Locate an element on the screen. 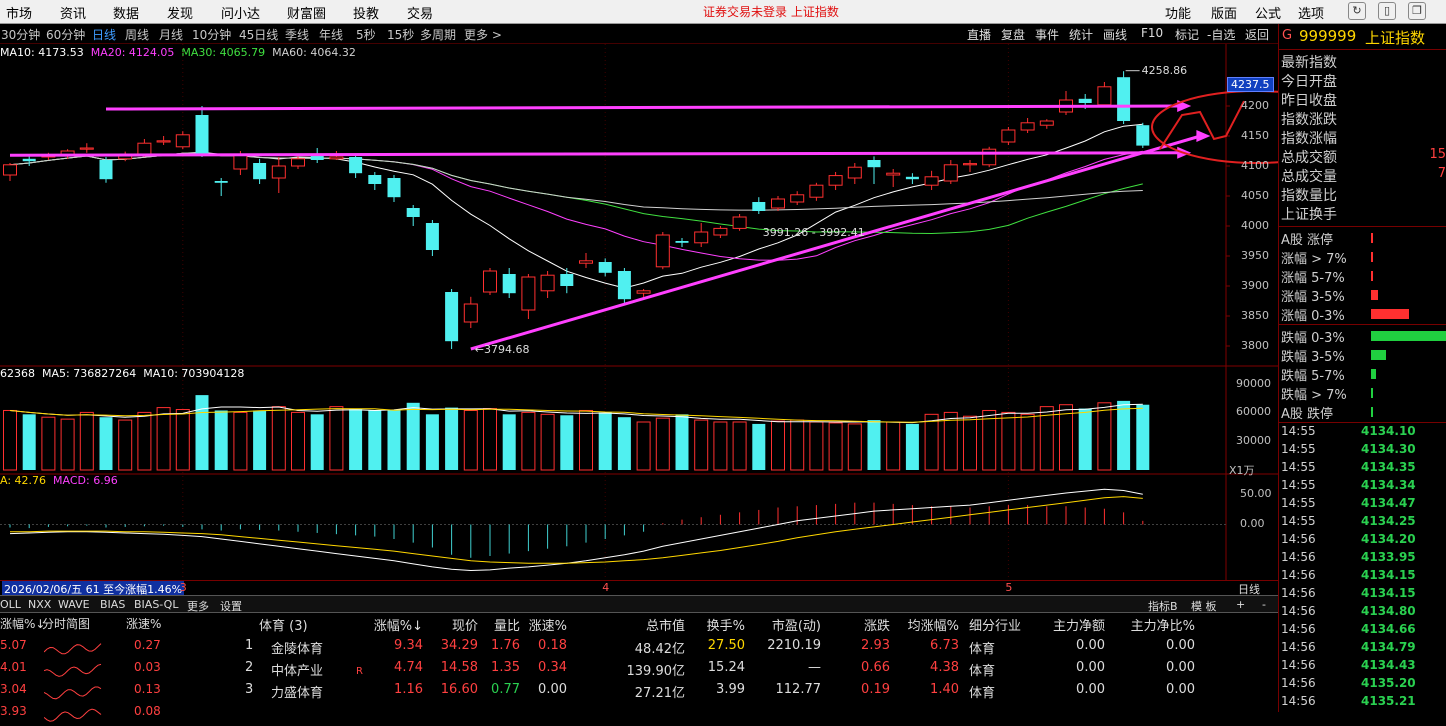  breadth-divider is located at coordinates (1362, 324).